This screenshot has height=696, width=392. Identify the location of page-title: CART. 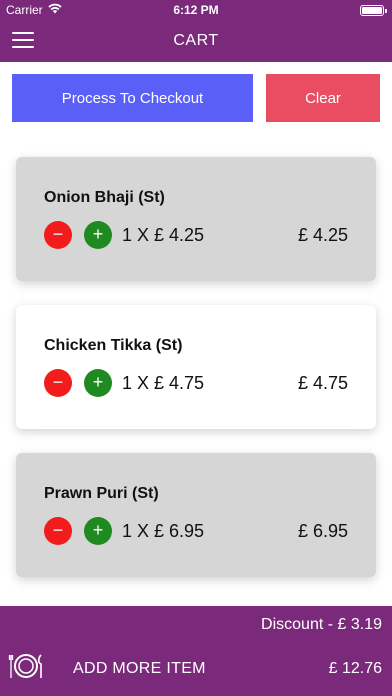
(196, 40).